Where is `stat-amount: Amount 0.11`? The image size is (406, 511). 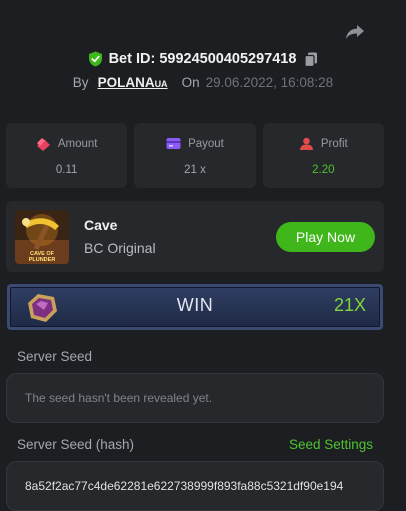
stat-amount: Amount 0.11 is located at coordinates (67, 155).